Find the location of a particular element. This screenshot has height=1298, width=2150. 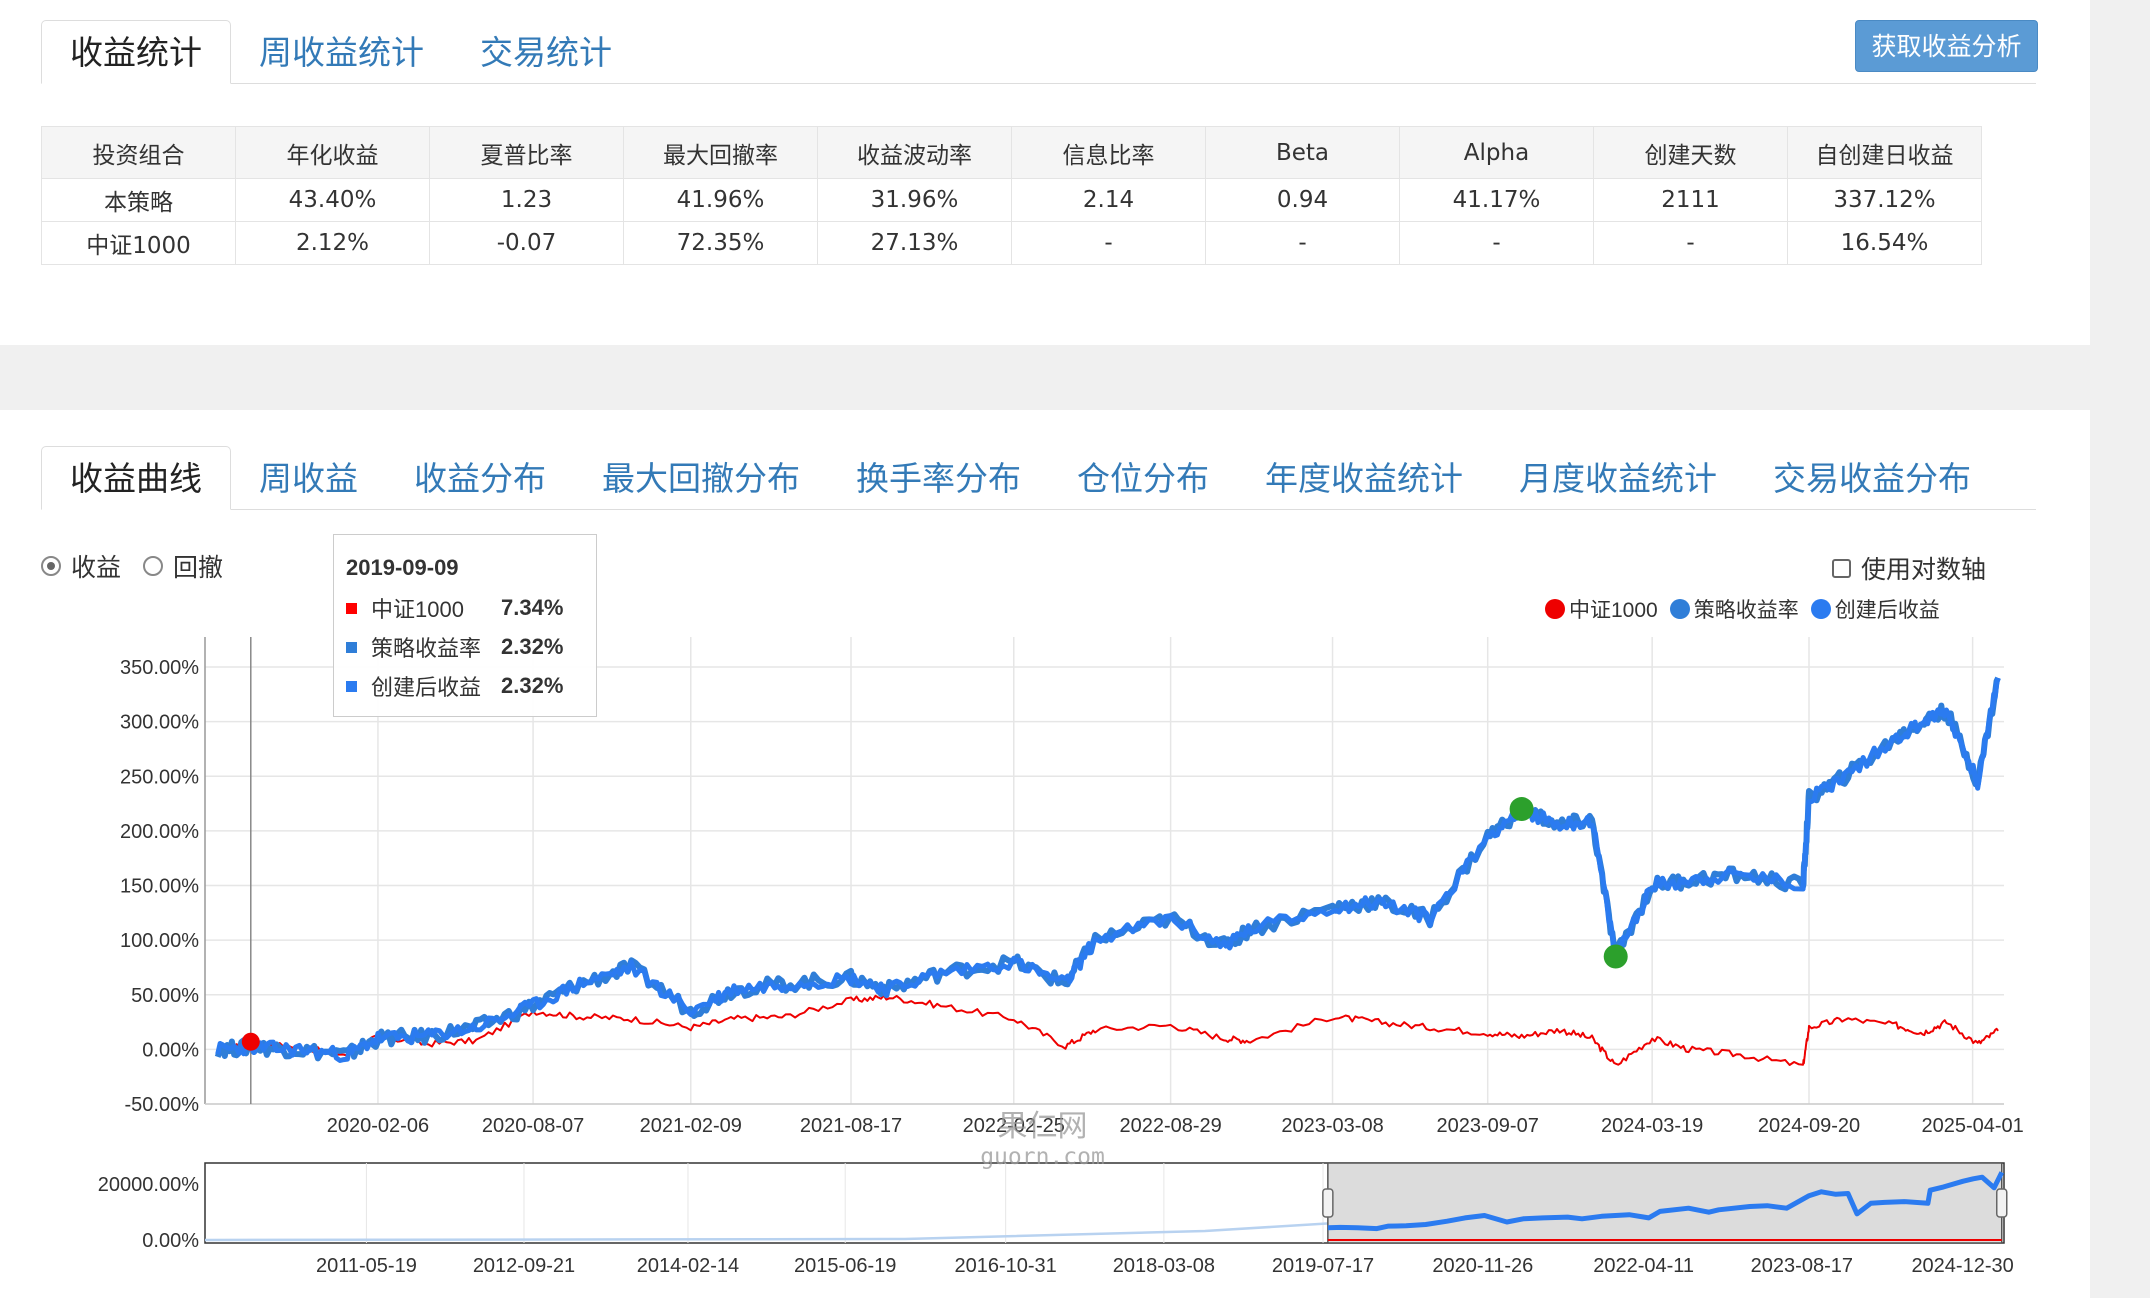

navigator-x-tick-label: 2015-06-19 is located at coordinates (845, 1266).